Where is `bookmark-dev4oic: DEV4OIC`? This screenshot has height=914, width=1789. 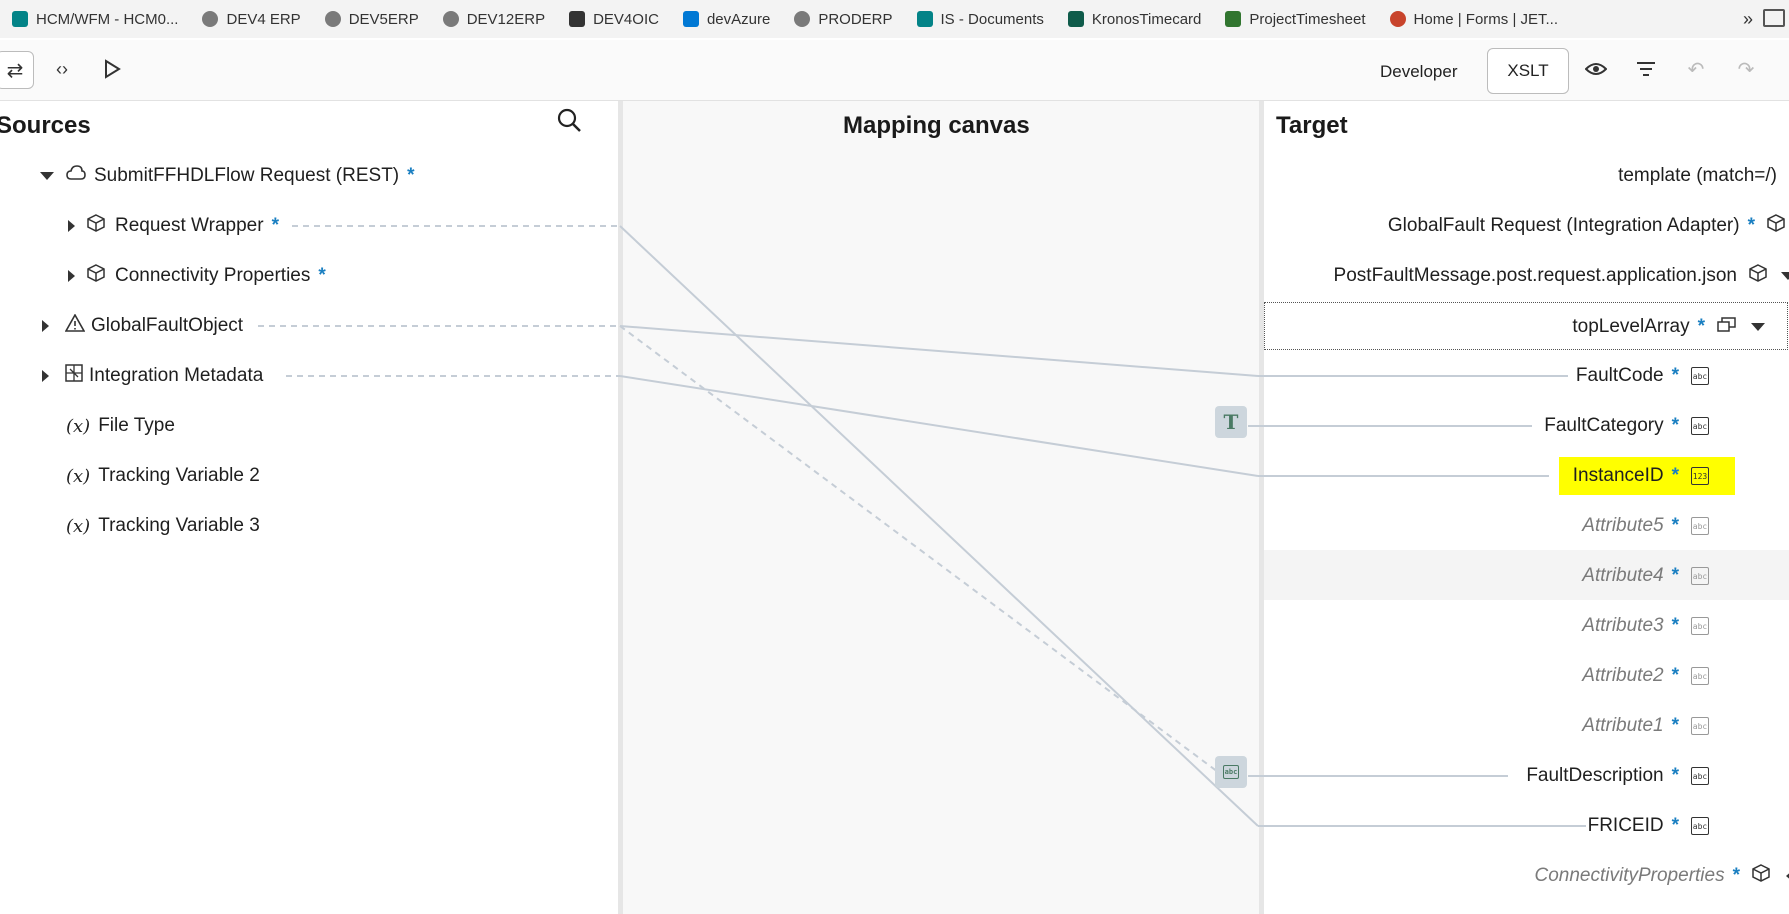 bookmark-dev4oic: DEV4OIC is located at coordinates (614, 19).